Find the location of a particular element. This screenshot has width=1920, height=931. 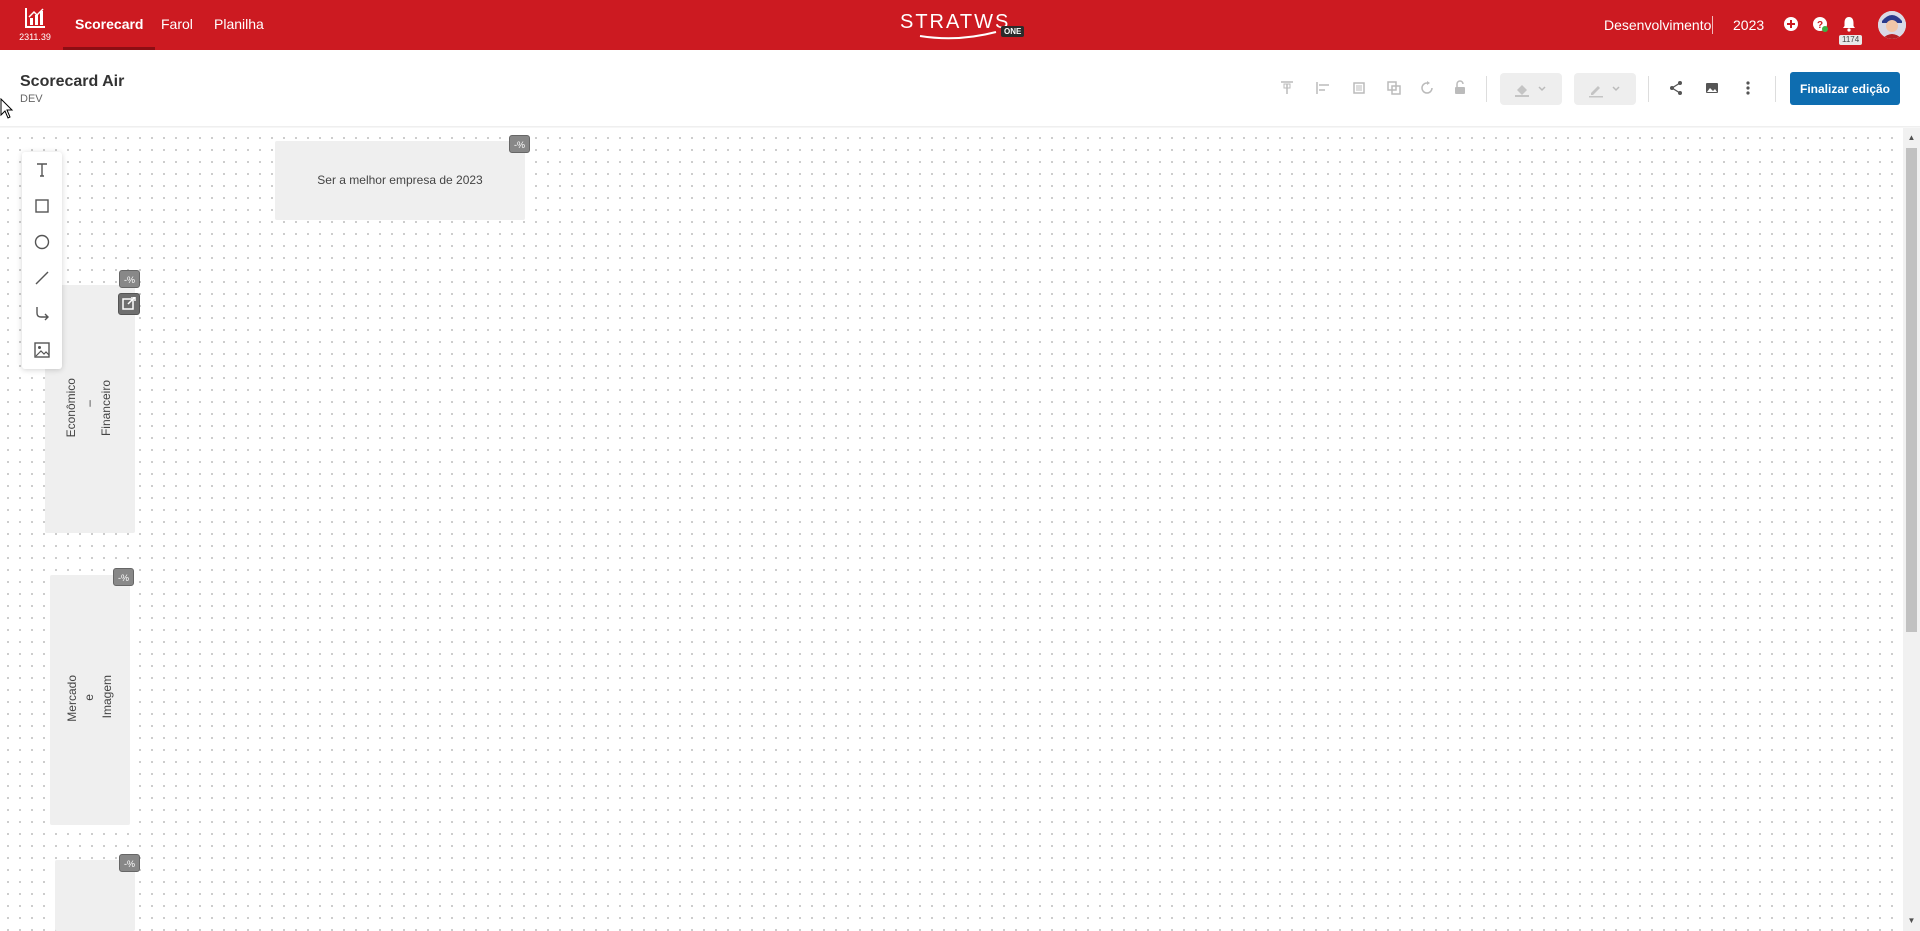

vision-percent-badge: -% is located at coordinates (519, 144).